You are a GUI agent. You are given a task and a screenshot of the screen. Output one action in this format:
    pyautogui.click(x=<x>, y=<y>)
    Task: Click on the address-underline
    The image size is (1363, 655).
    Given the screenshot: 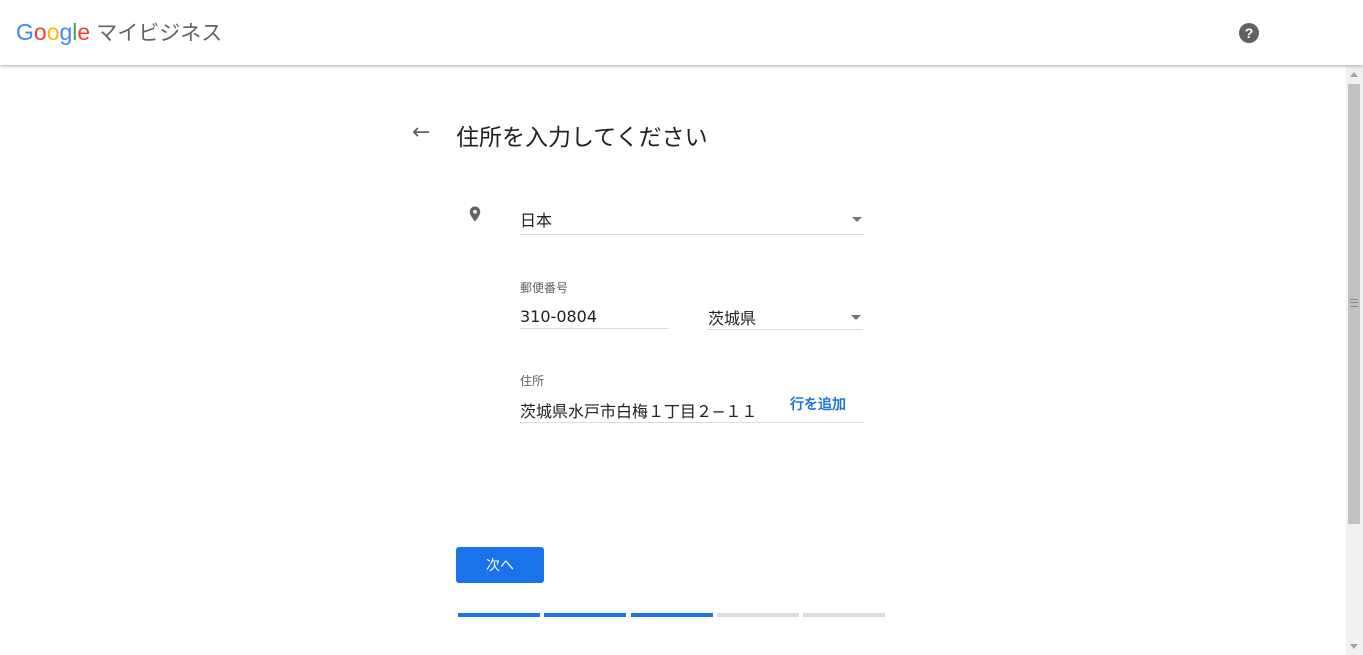 What is the action you would take?
    pyautogui.click(x=692, y=422)
    